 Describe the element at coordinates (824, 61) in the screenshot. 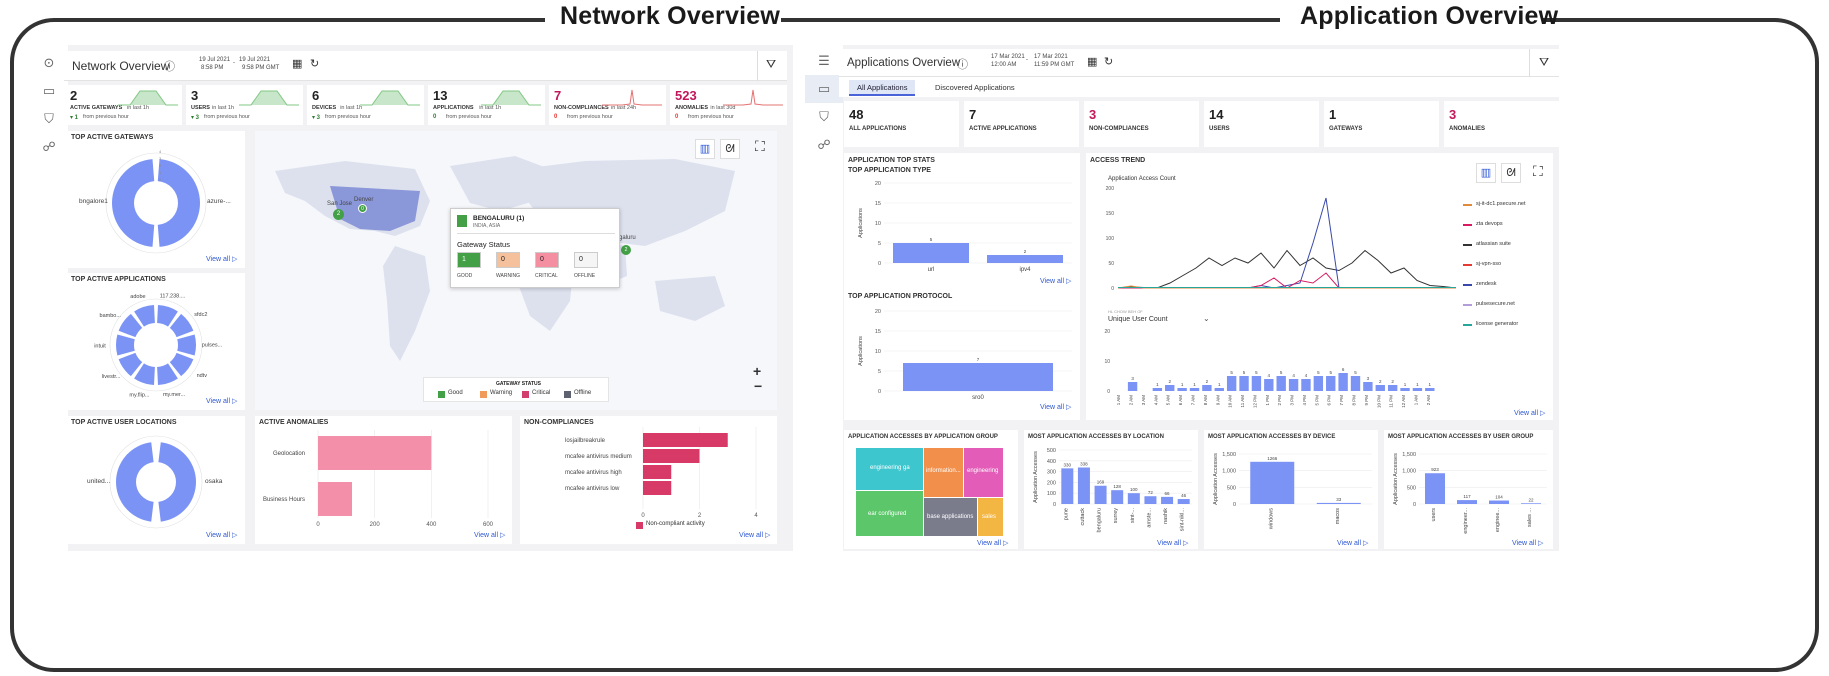

I see `menu-icon: ☰` at that location.